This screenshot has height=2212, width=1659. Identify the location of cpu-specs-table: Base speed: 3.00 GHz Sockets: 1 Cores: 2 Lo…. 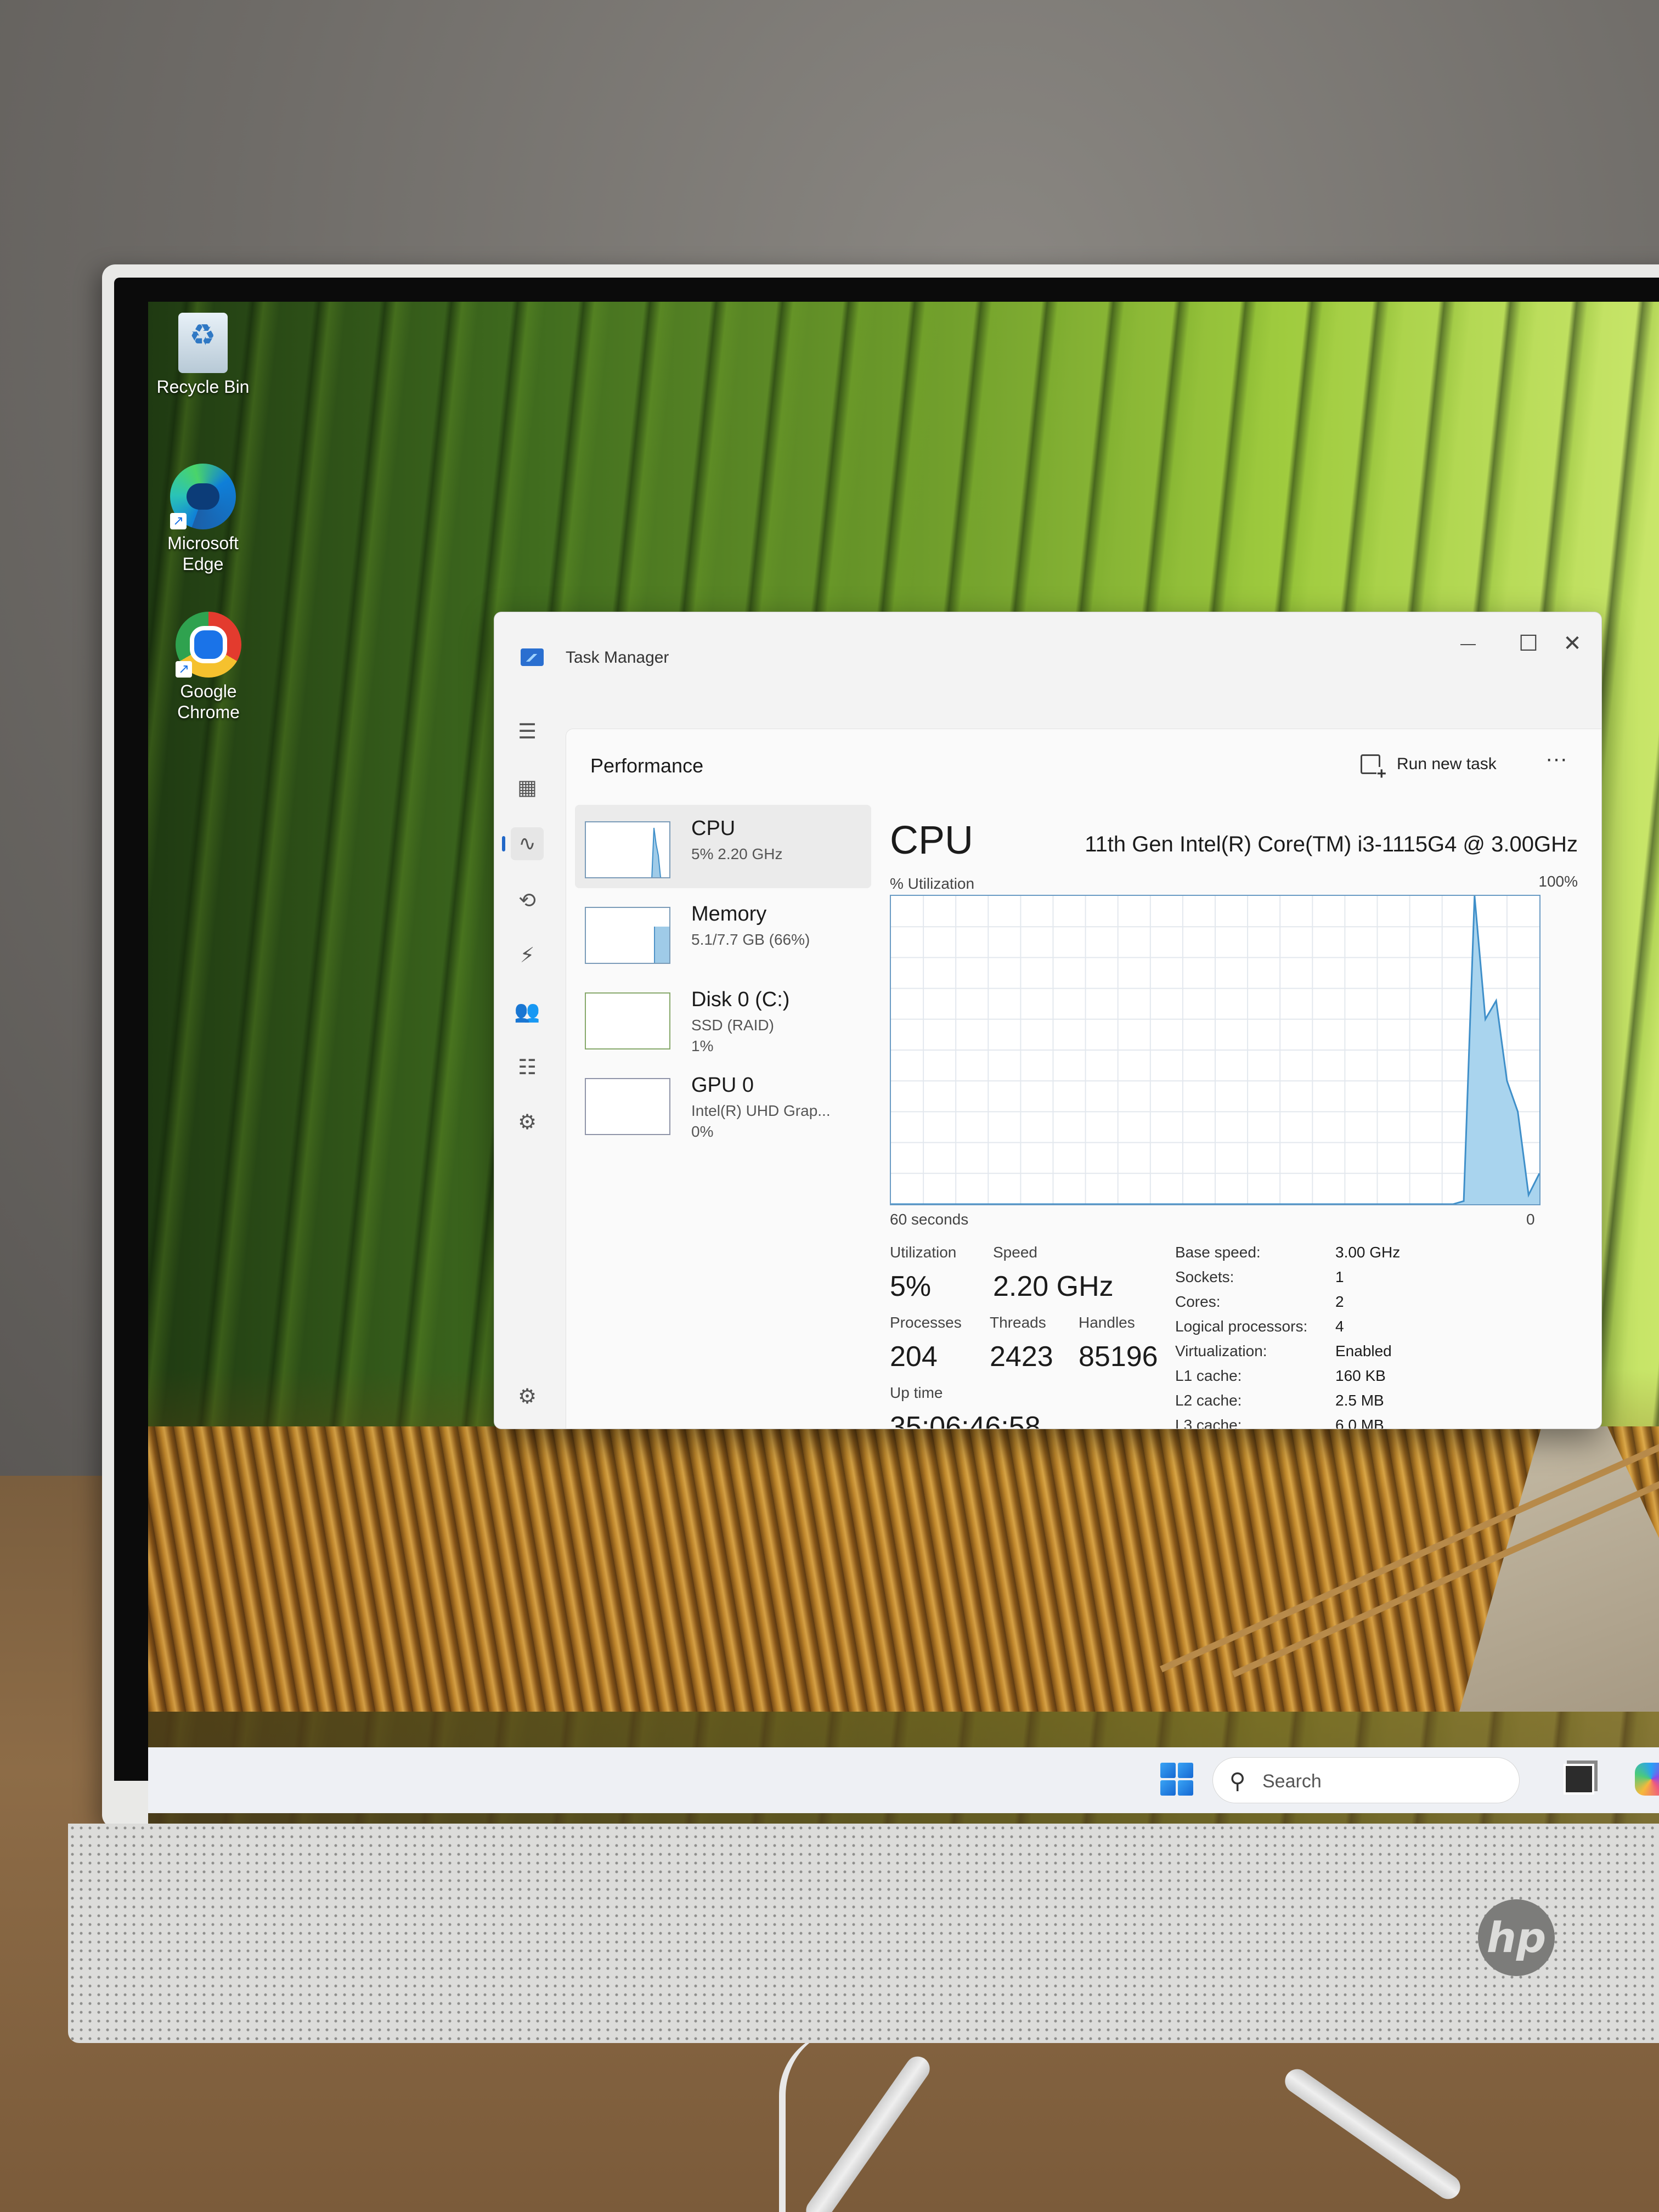
(1367, 1336).